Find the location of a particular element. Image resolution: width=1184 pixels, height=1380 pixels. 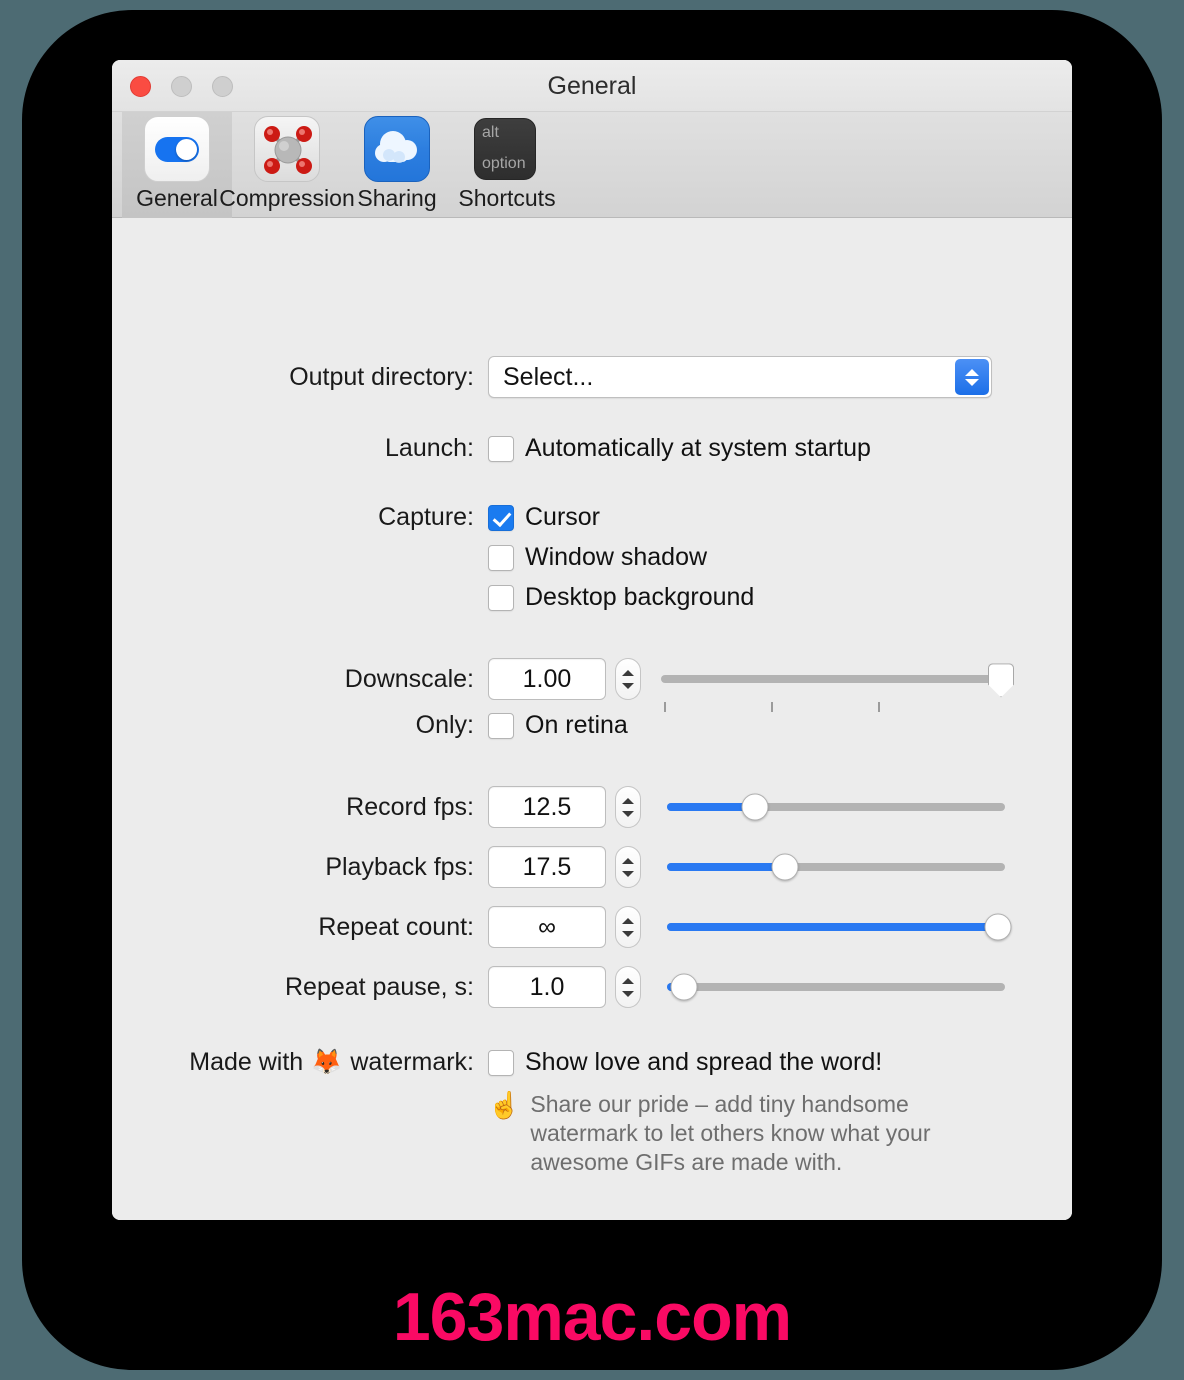

tab-compression: Compression is located at coordinates (287, 165).